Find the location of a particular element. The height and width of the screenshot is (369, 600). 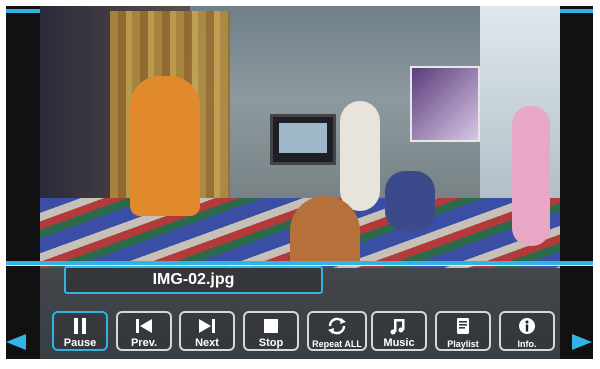

music-label: Music is located at coordinates (399, 343).